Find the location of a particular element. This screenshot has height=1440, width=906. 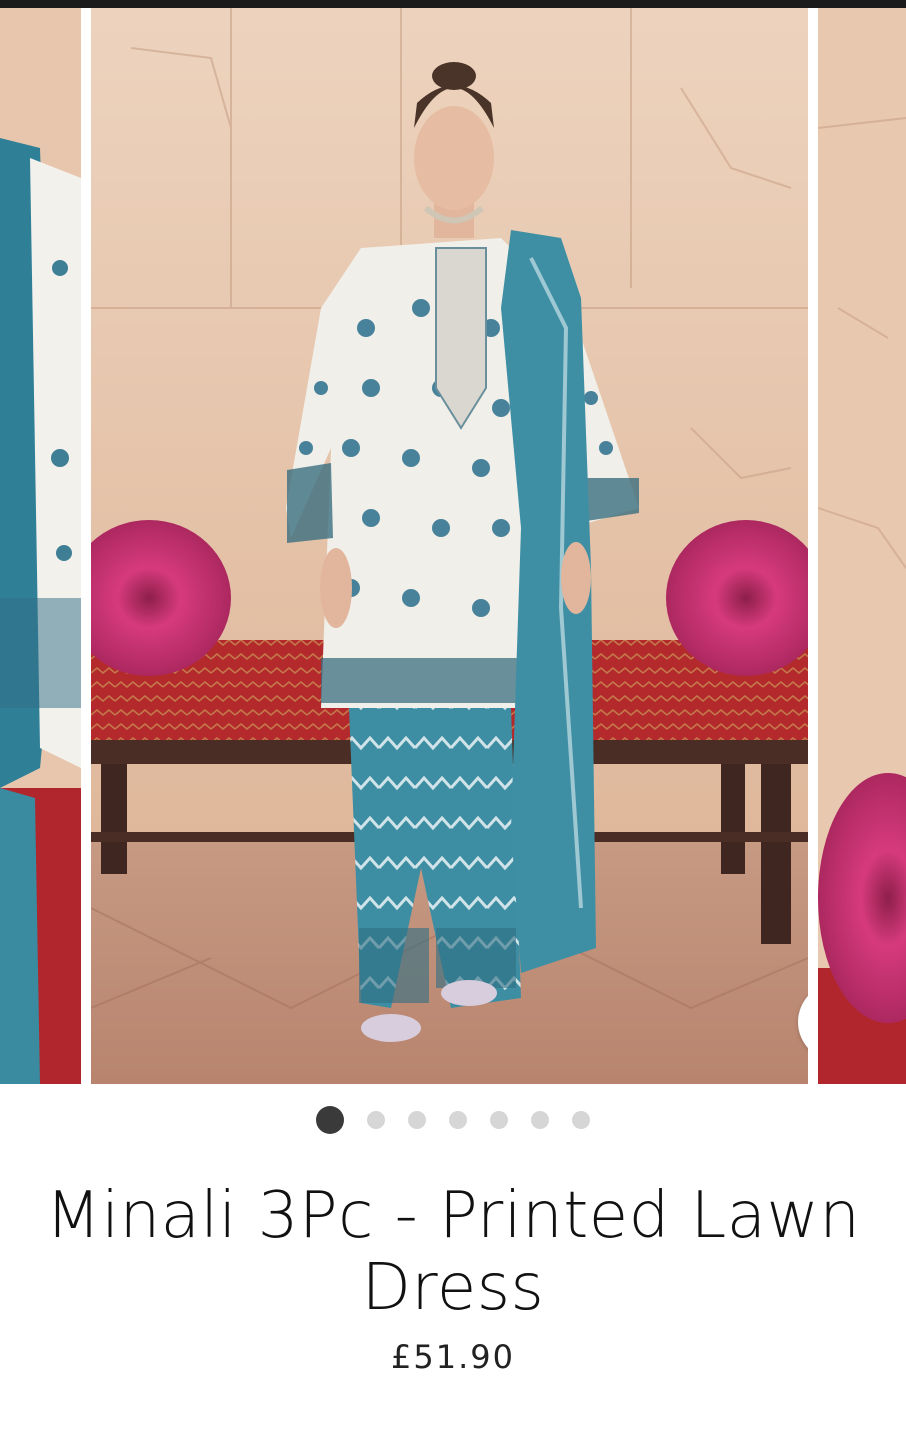

carousel-slide-next is located at coordinates (862, 546).